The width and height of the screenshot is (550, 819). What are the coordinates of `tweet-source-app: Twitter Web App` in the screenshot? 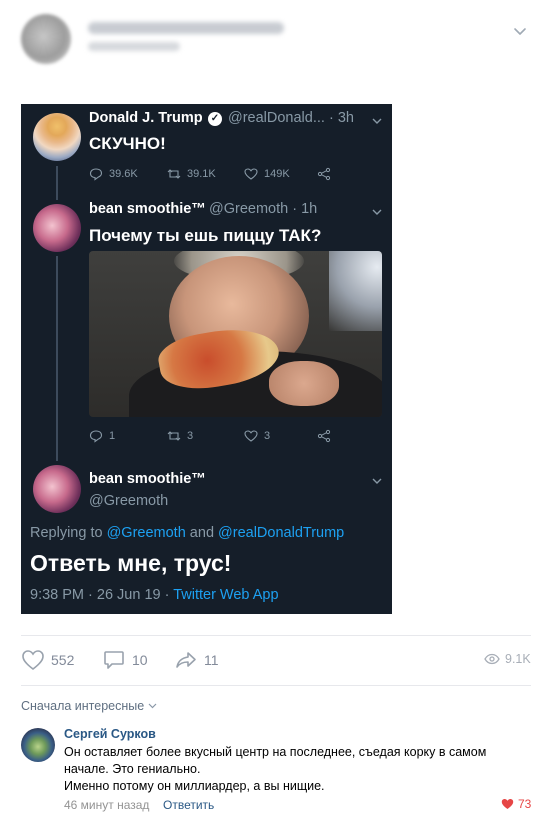 It's located at (226, 595).